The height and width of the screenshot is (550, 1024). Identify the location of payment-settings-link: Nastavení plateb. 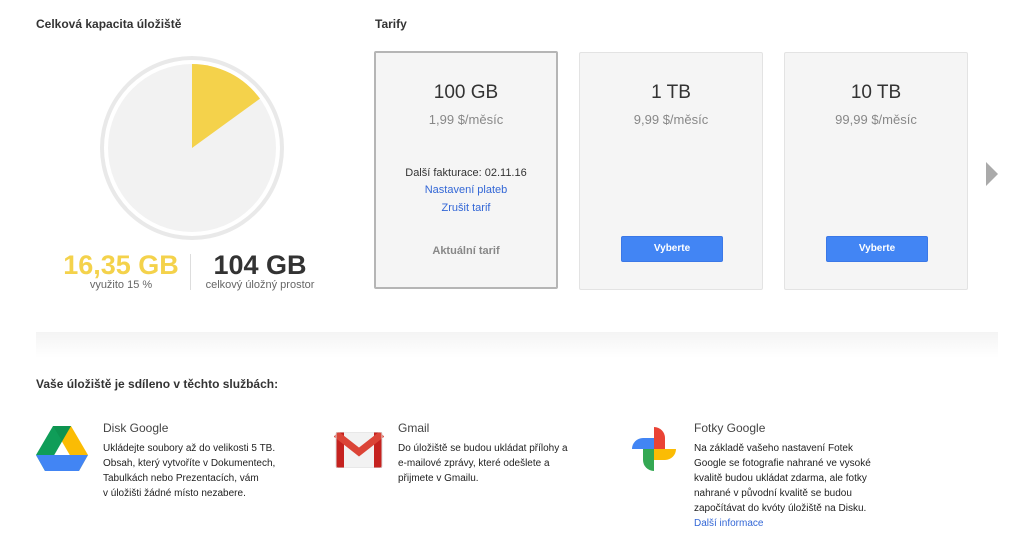
(466, 190).